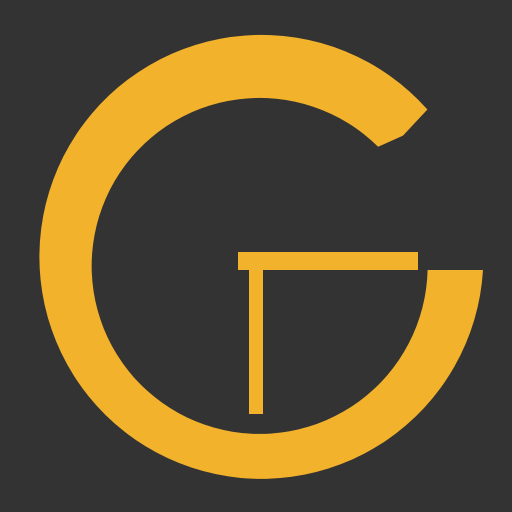 This screenshot has height=512, width=512. What do you see at coordinates (328, 261) in the screenshot?
I see `table-top` at bounding box center [328, 261].